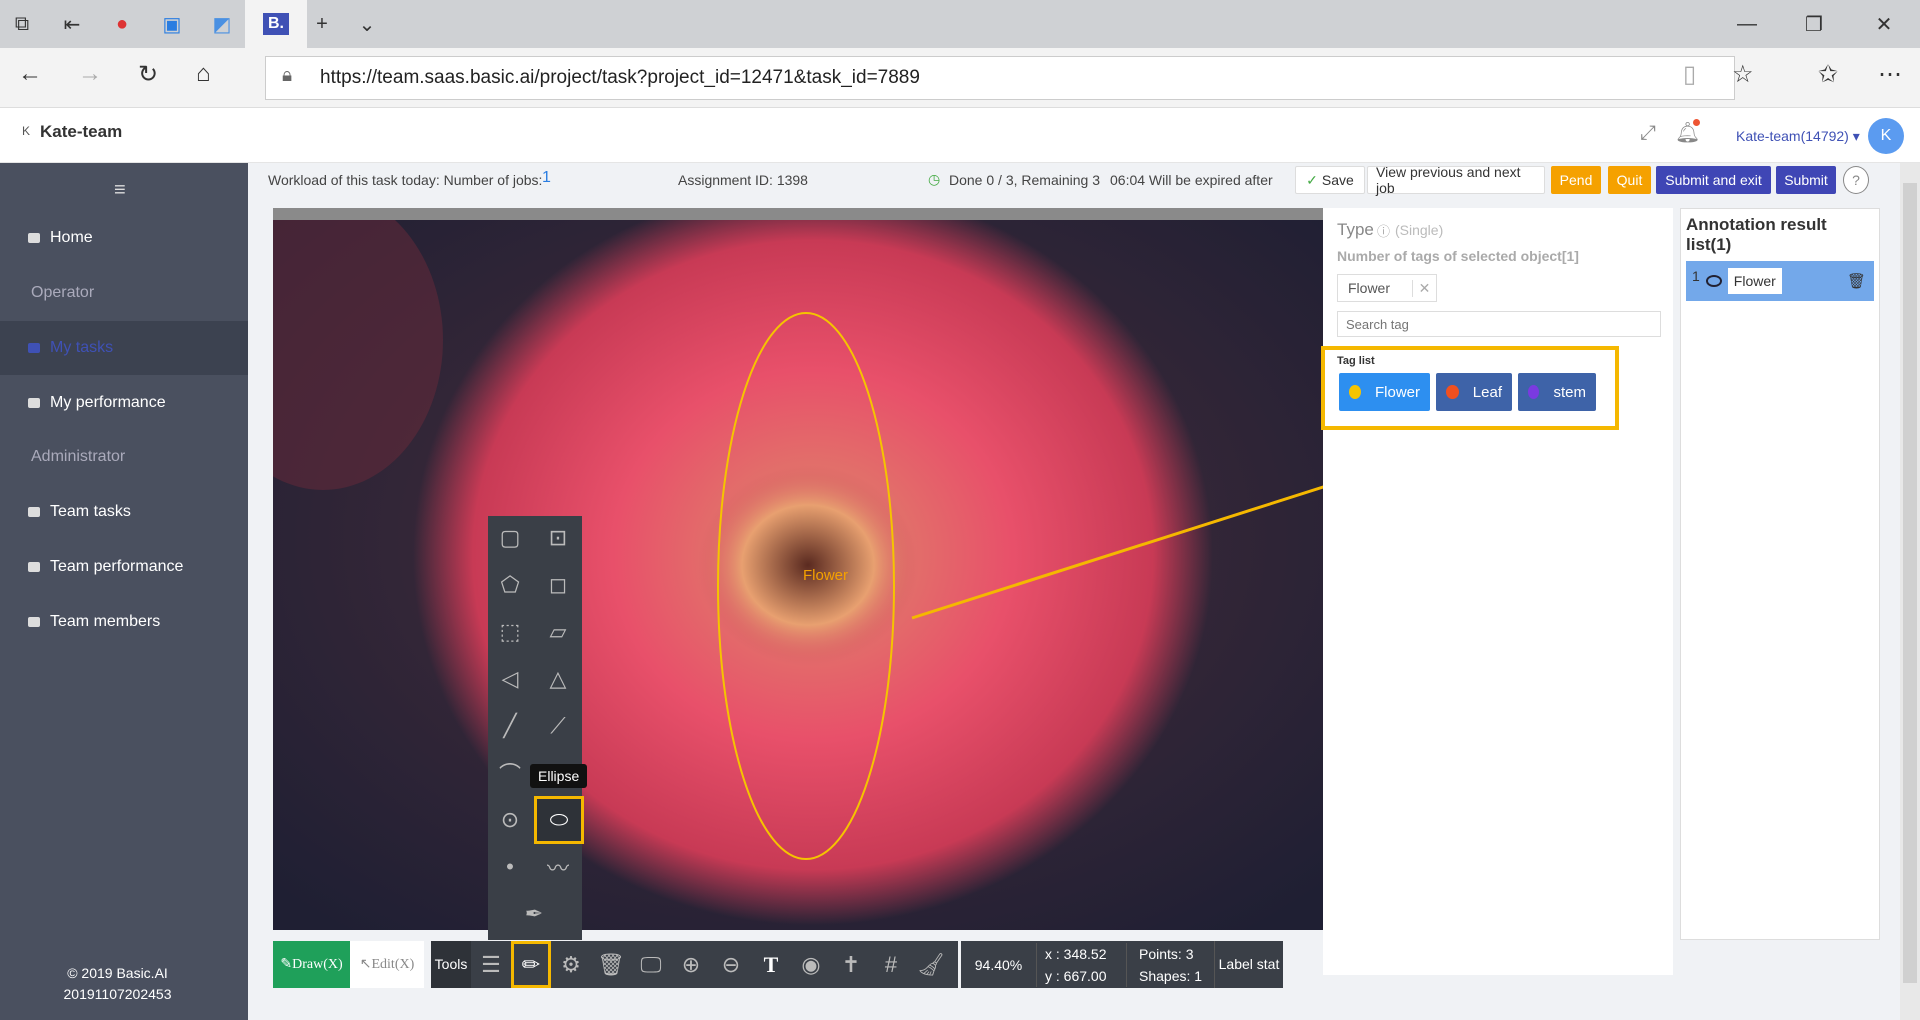 The width and height of the screenshot is (1920, 1020). Describe the element at coordinates (222, 24) in the screenshot. I see `tab-3: ◩` at that location.